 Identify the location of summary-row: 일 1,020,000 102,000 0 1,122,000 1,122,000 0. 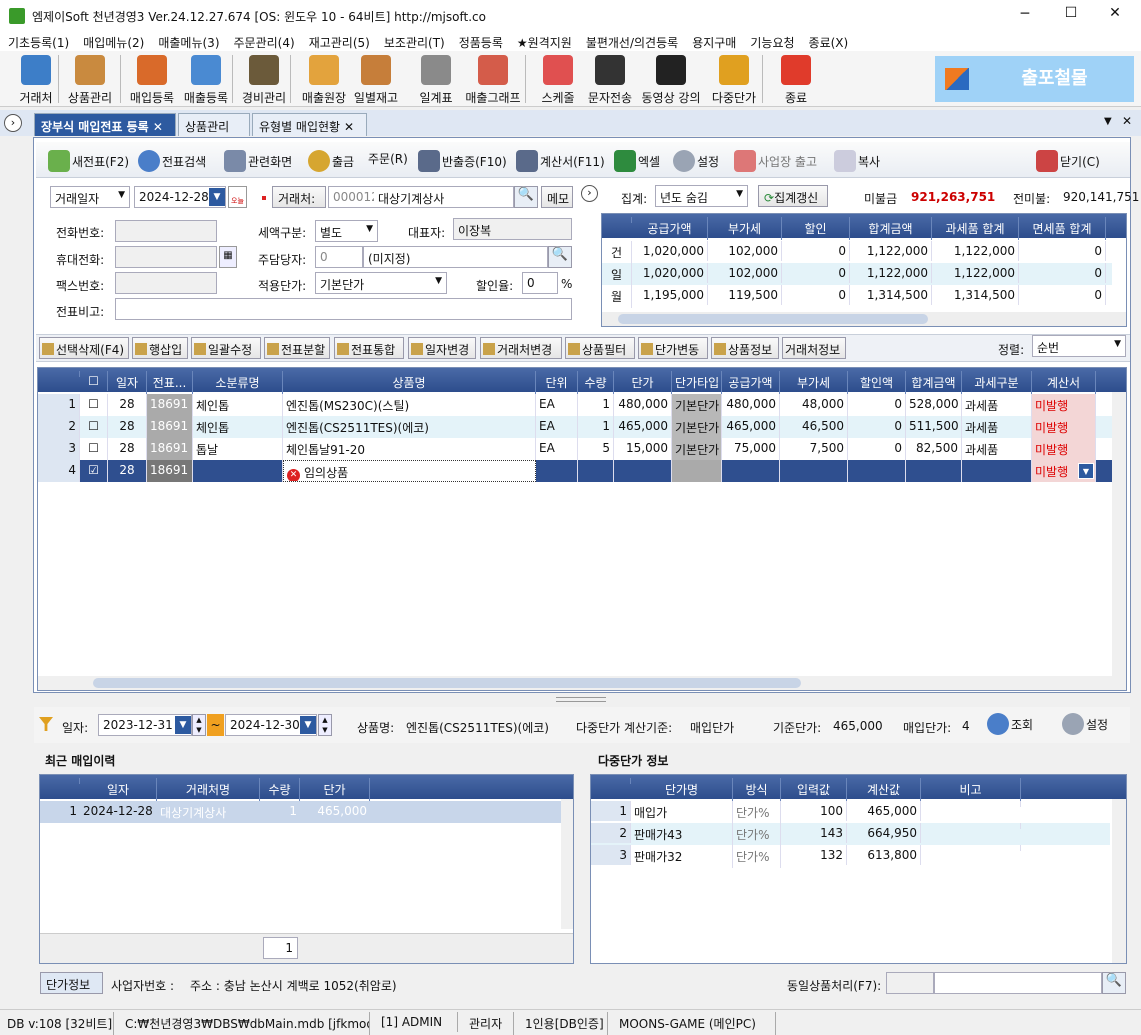
(857, 274).